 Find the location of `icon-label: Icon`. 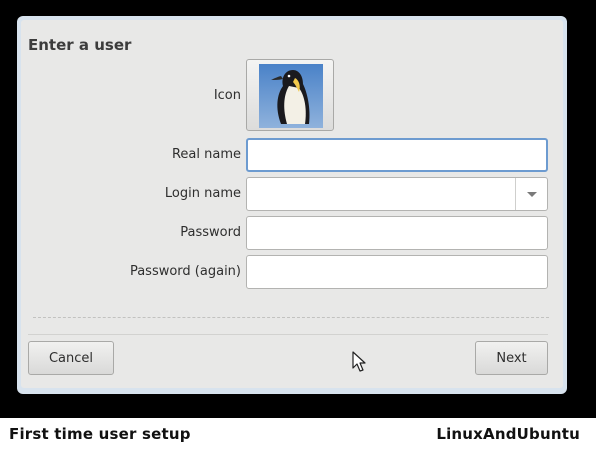

icon-label: Icon is located at coordinates (227, 95).